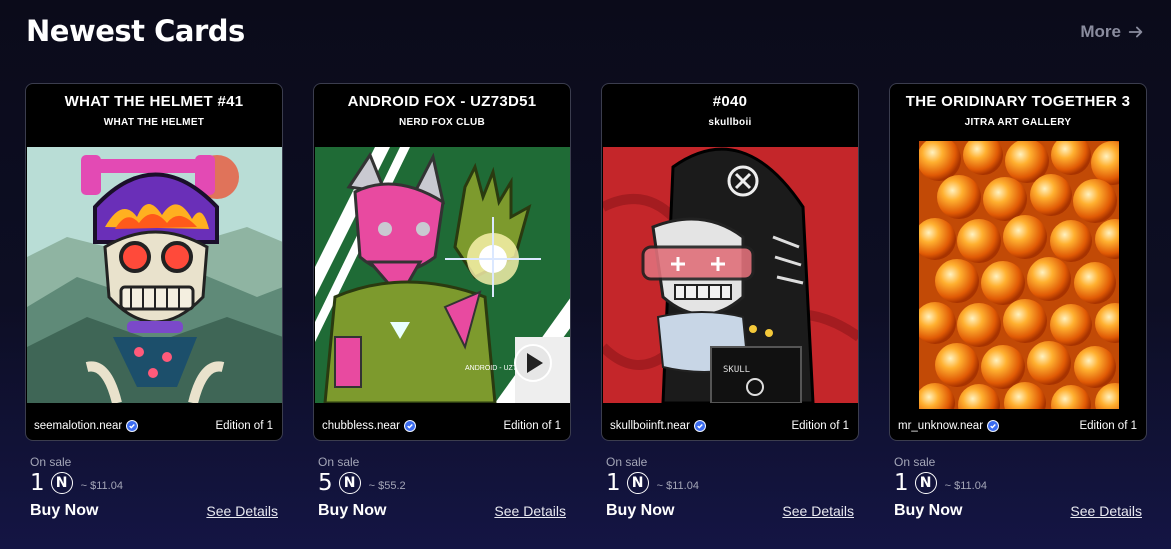 This screenshot has width=1171, height=549. I want to click on price-value: 5, so click(325, 483).